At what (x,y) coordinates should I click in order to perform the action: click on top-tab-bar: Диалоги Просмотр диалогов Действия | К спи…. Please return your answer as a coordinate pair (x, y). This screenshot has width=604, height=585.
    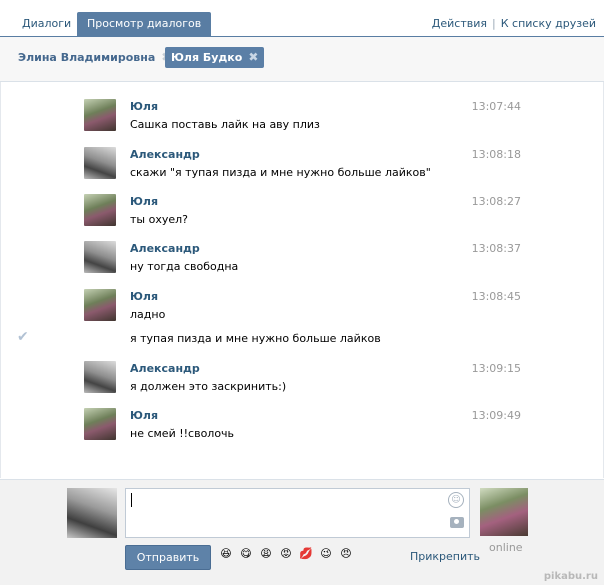
    Looking at the image, I should click on (302, 18).